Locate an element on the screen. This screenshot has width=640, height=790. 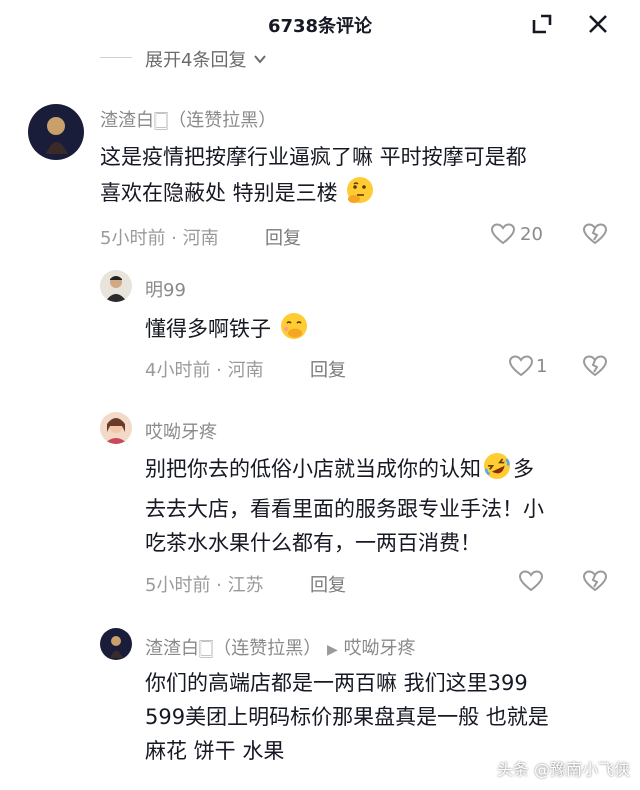
comment-text-line: 懂得多啊铁子 is located at coordinates (208, 329).